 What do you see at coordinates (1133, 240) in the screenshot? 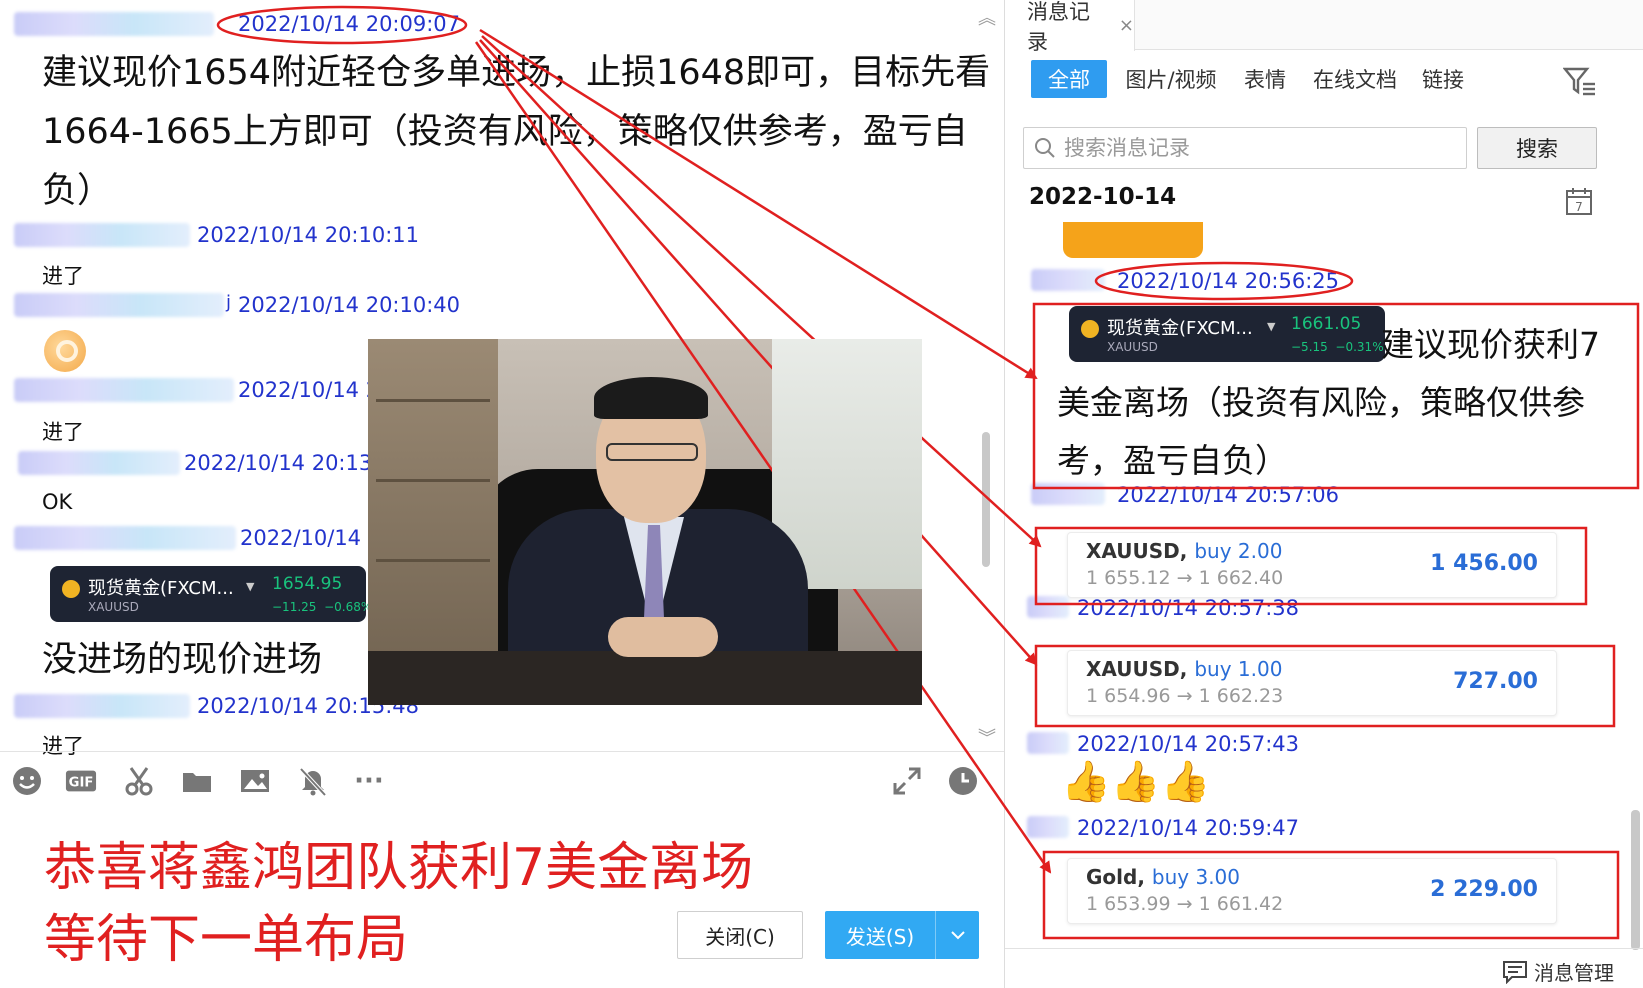
I see `sticker-image` at bounding box center [1133, 240].